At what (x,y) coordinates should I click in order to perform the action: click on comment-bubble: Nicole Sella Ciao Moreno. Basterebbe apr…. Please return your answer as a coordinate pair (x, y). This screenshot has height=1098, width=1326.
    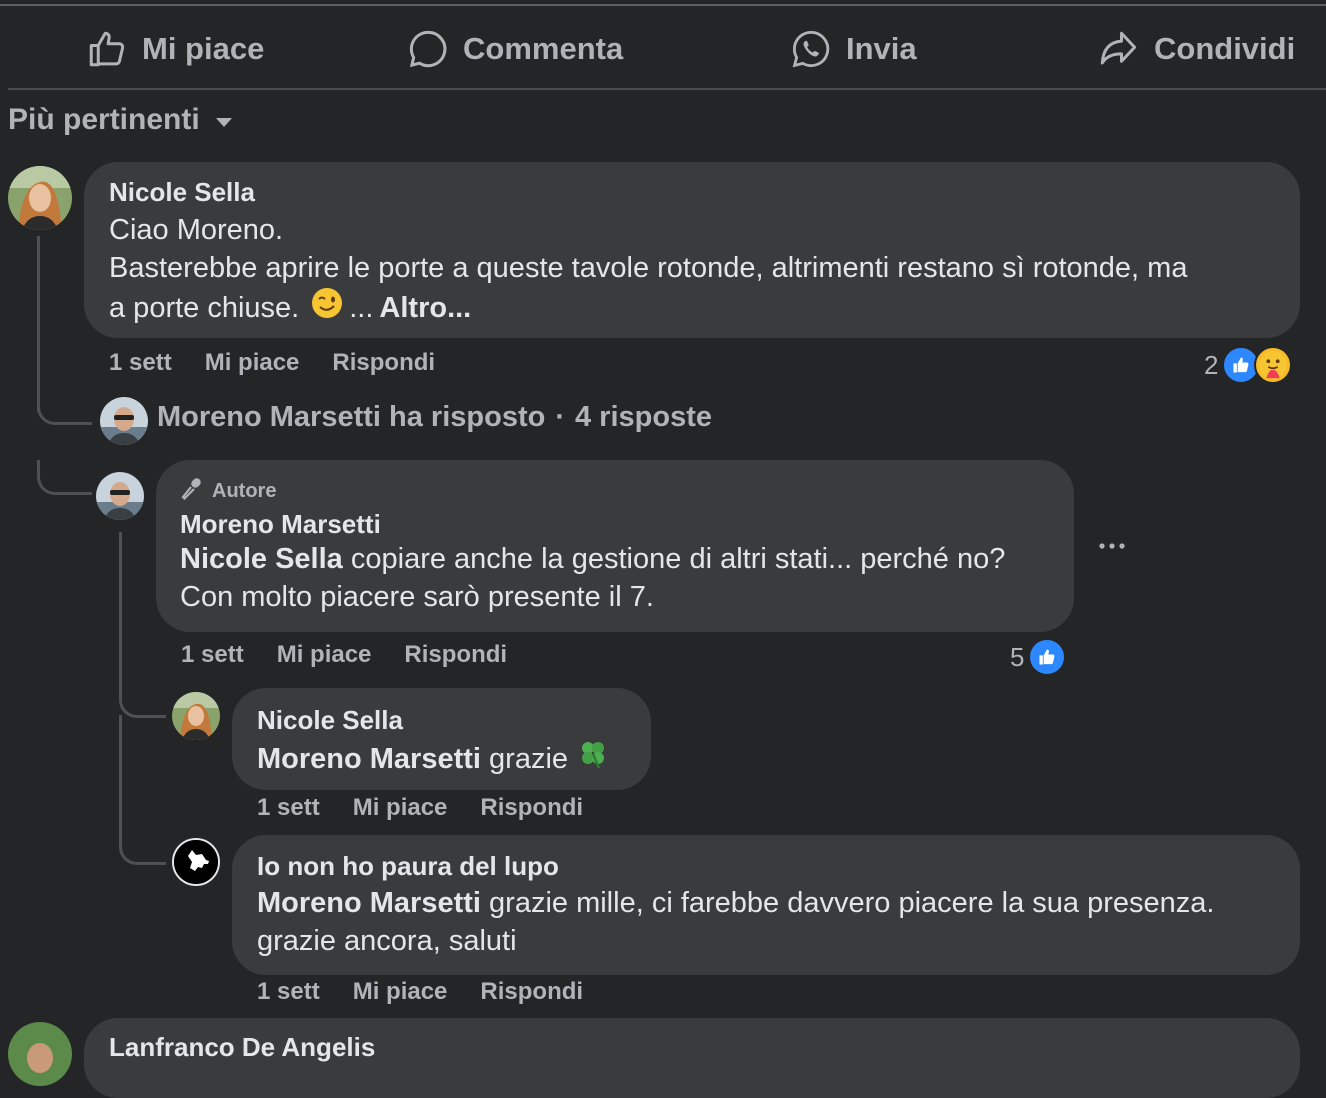
    Looking at the image, I should click on (692, 250).